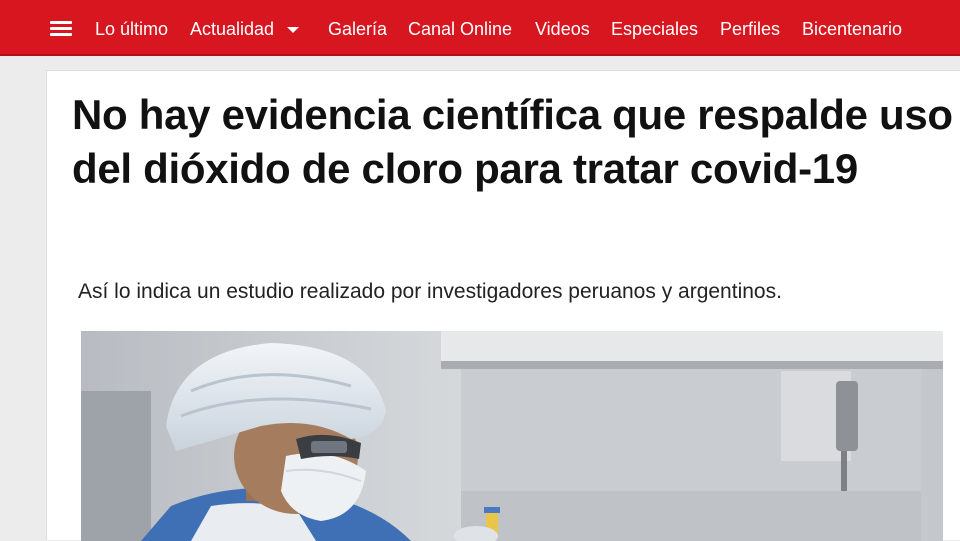 This screenshot has height=541, width=960. I want to click on nav-item-lo-ultimo: Lo último, so click(131, 29).